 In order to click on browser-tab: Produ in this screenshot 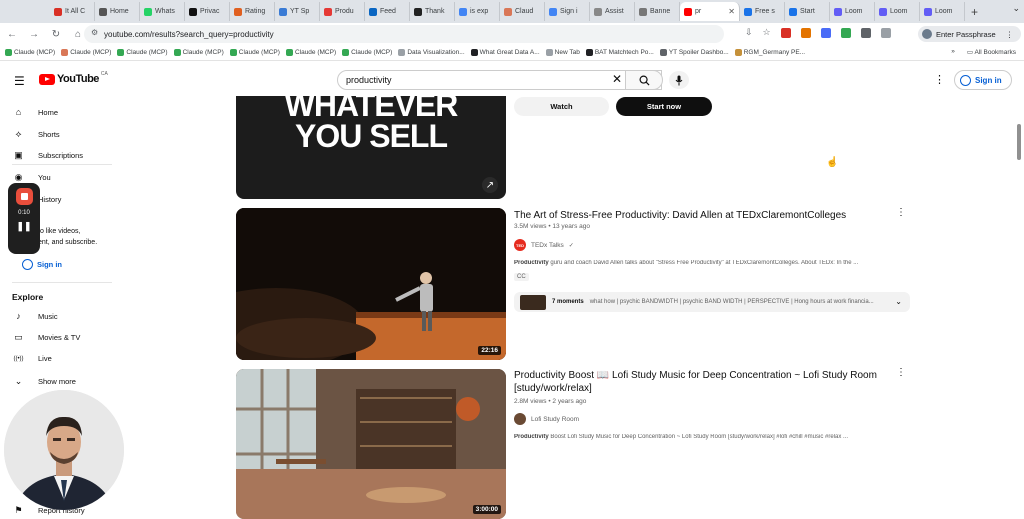, I will do `click(342, 11)`.